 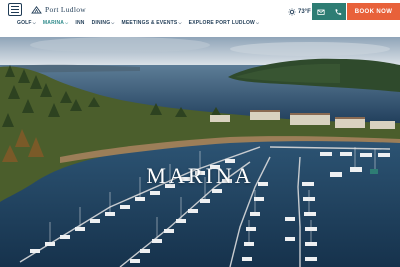 What do you see at coordinates (66, 9) in the screenshot?
I see `logo-text: Port Ludlow` at bounding box center [66, 9].